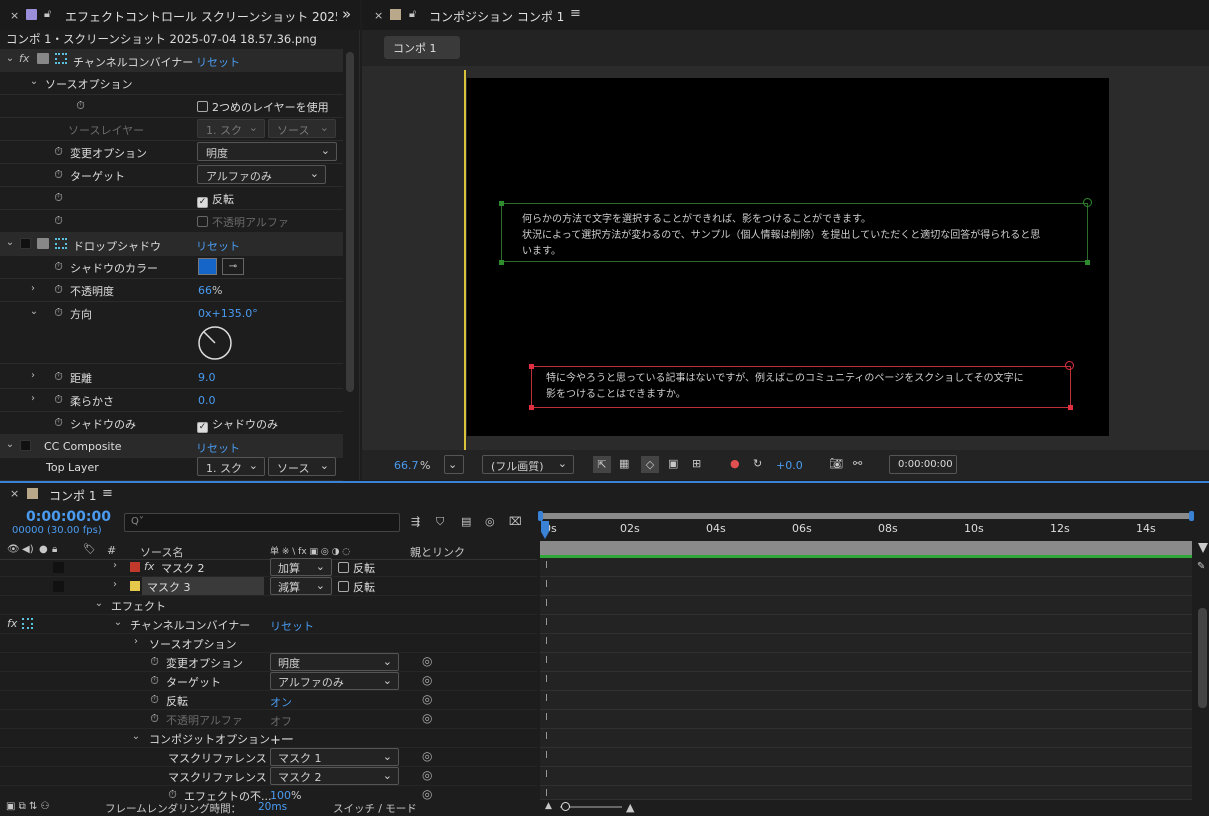 Image resolution: width=1209 pixels, height=816 pixels. What do you see at coordinates (268, 605) in the screenshot?
I see `effects-group-row: ⌄ エフェクト` at bounding box center [268, 605].